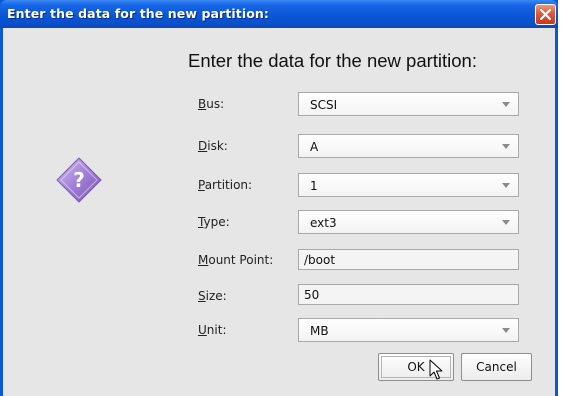 The image size is (562, 396). Describe the element at coordinates (436, 369) in the screenshot. I see `mouse-pointer-icon` at that location.